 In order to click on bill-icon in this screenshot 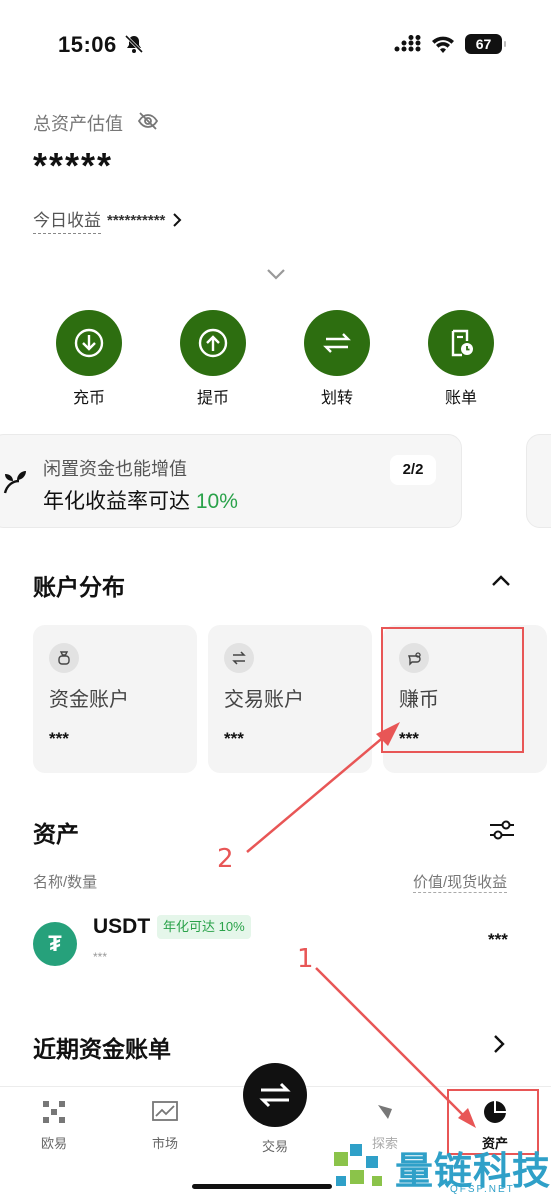, I will do `click(461, 343)`.